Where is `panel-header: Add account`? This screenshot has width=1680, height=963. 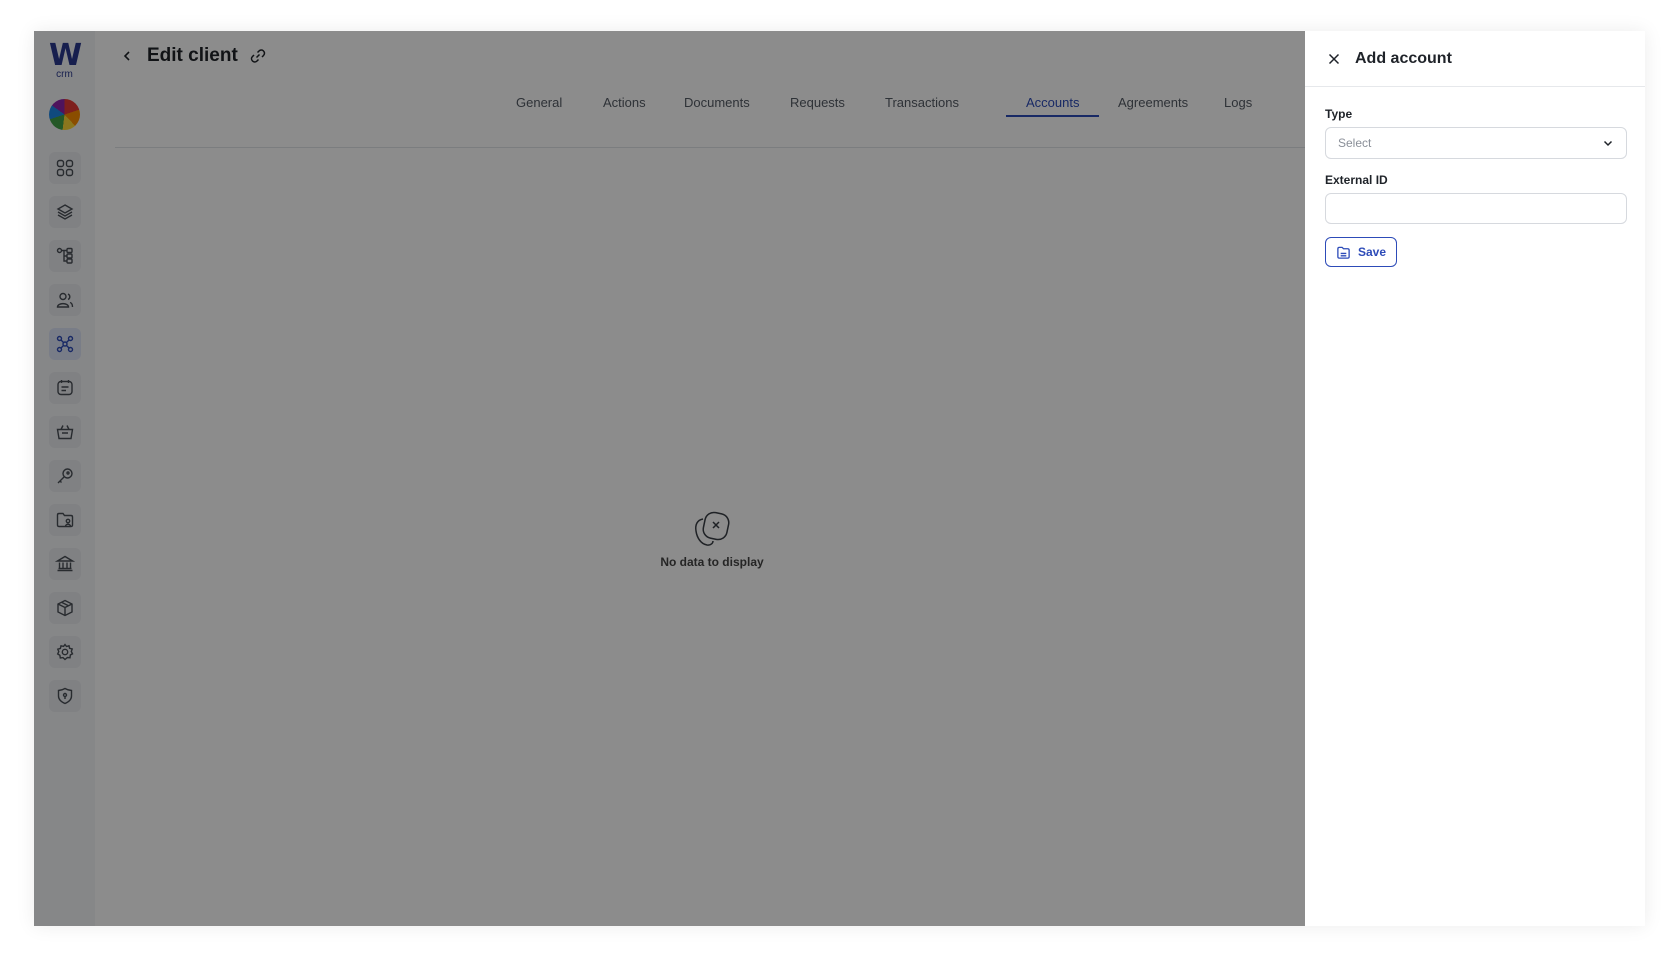
panel-header: Add account is located at coordinates (1475, 59).